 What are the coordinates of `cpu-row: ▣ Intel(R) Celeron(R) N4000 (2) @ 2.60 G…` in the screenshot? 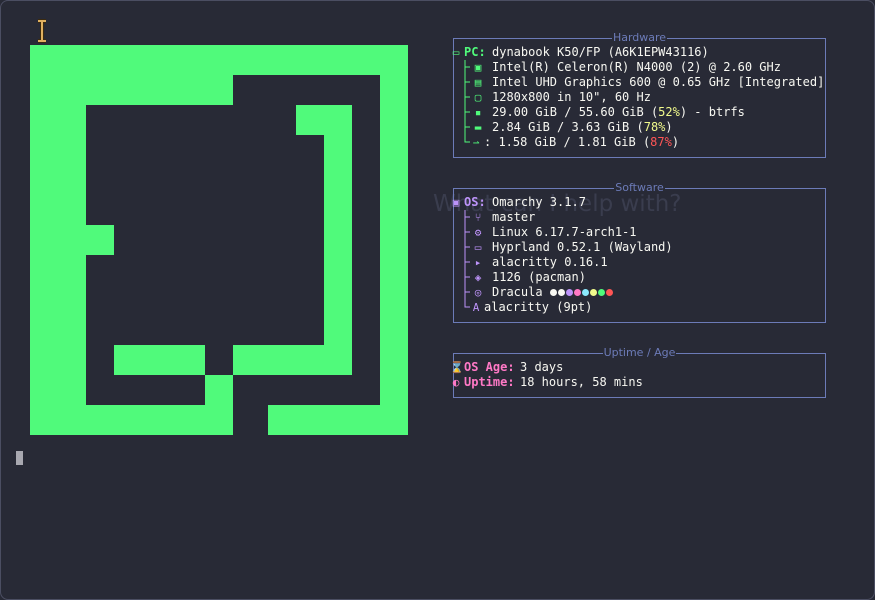 It's located at (615, 67).